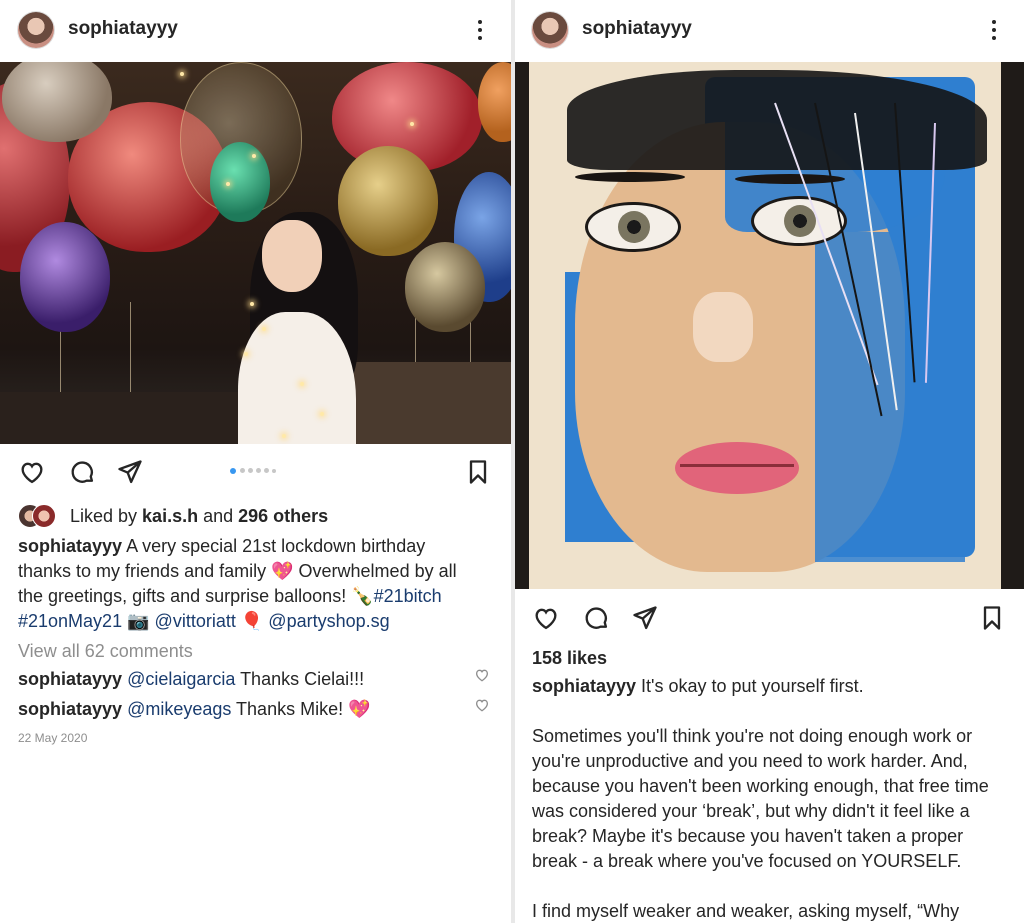 This screenshot has height=923, width=1024. What do you see at coordinates (70, 621) in the screenshot?
I see `hashtag: #21onMay21` at bounding box center [70, 621].